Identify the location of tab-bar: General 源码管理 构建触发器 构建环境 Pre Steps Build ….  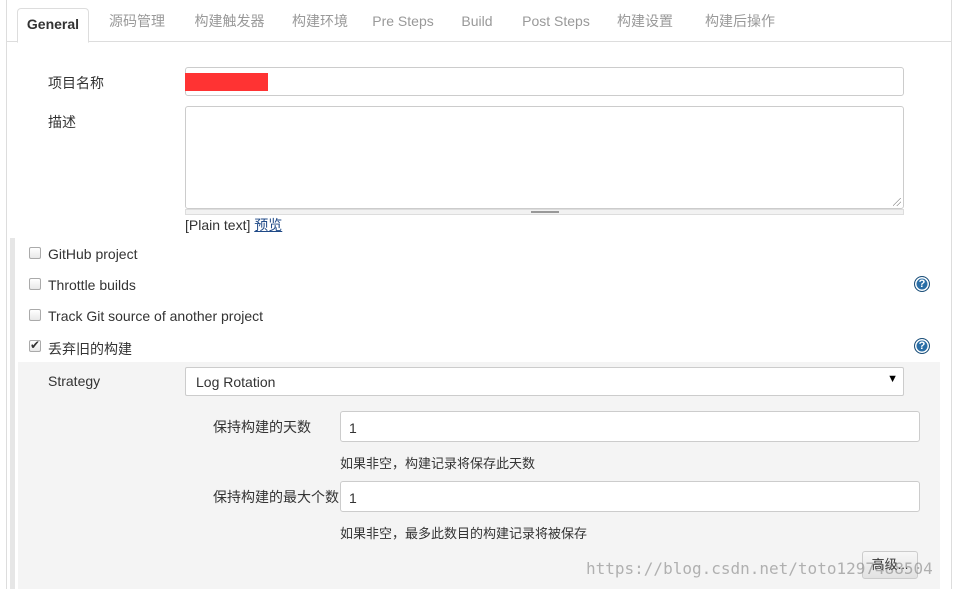
(479, 21).